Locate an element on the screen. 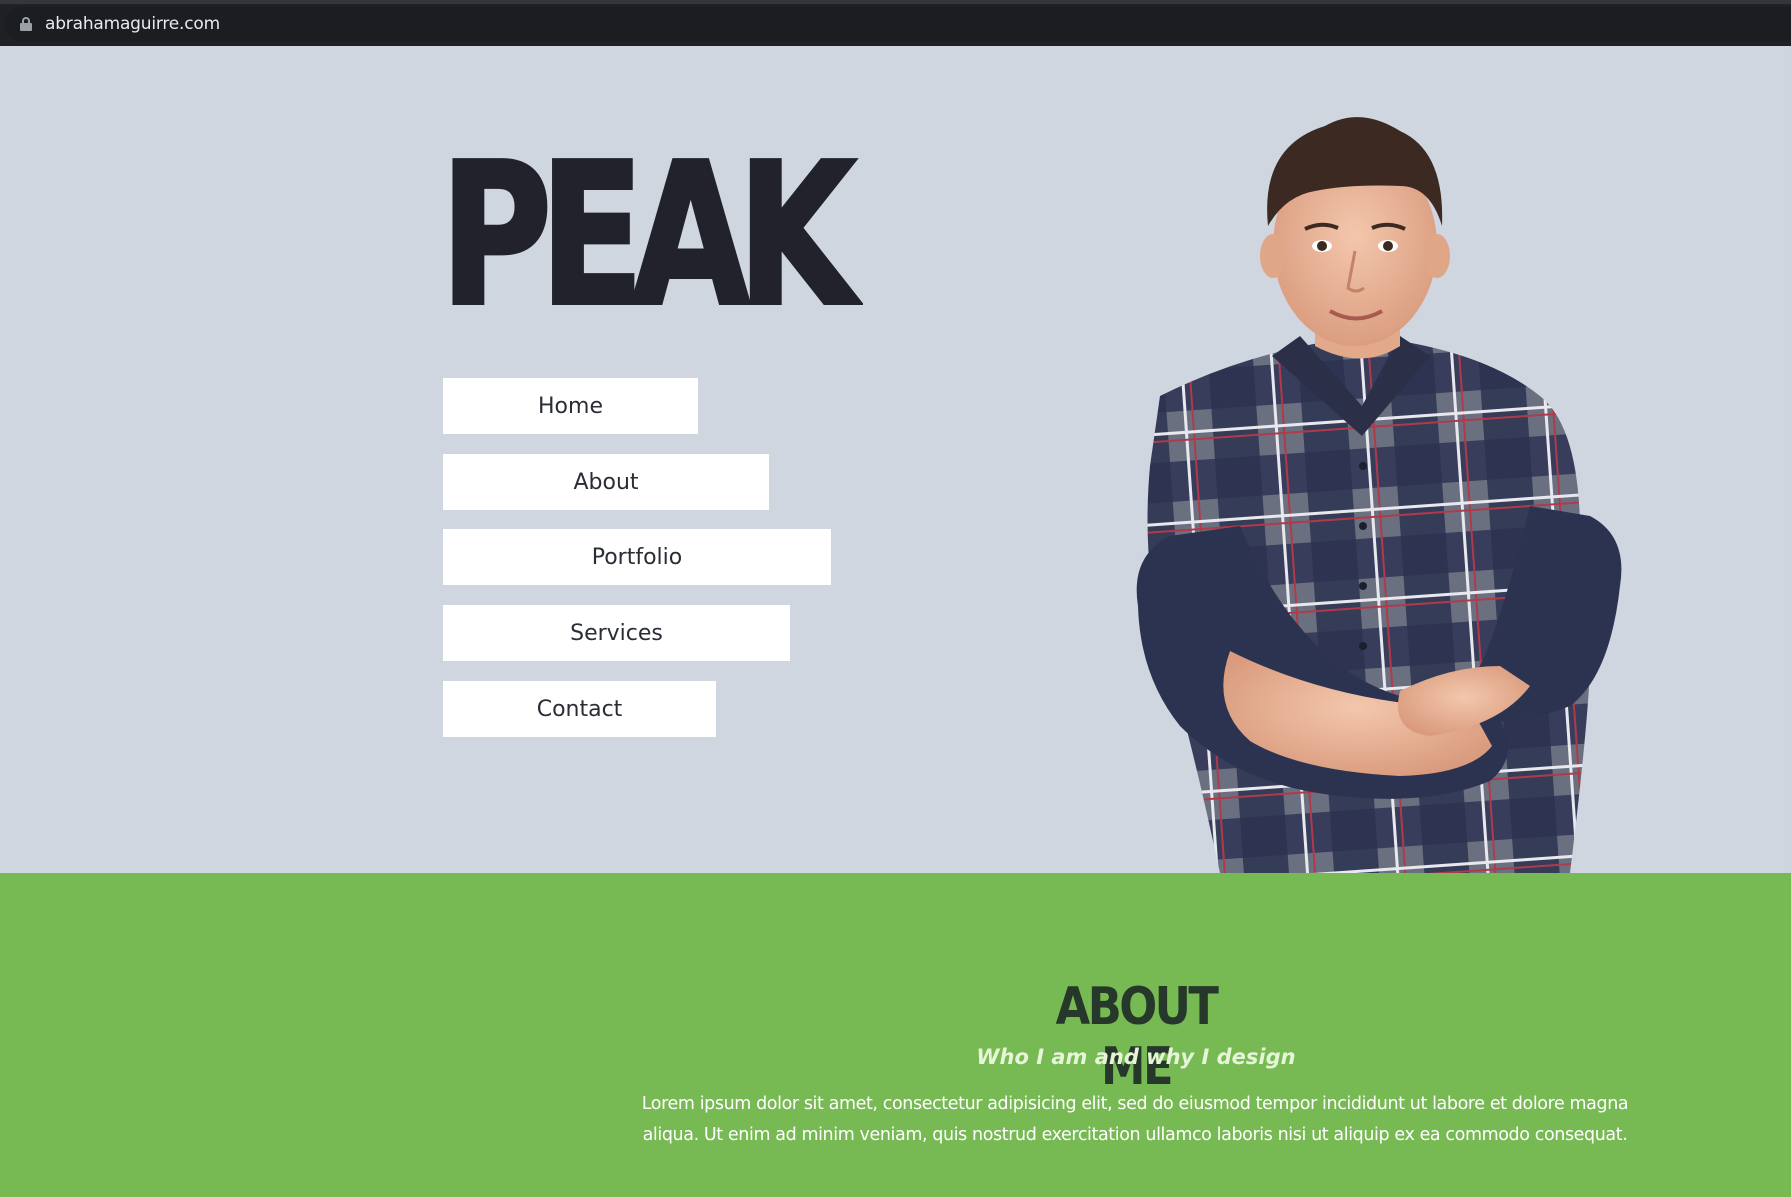 The width and height of the screenshot is (1791, 1197). browser-top-edge is located at coordinates (895, 2).